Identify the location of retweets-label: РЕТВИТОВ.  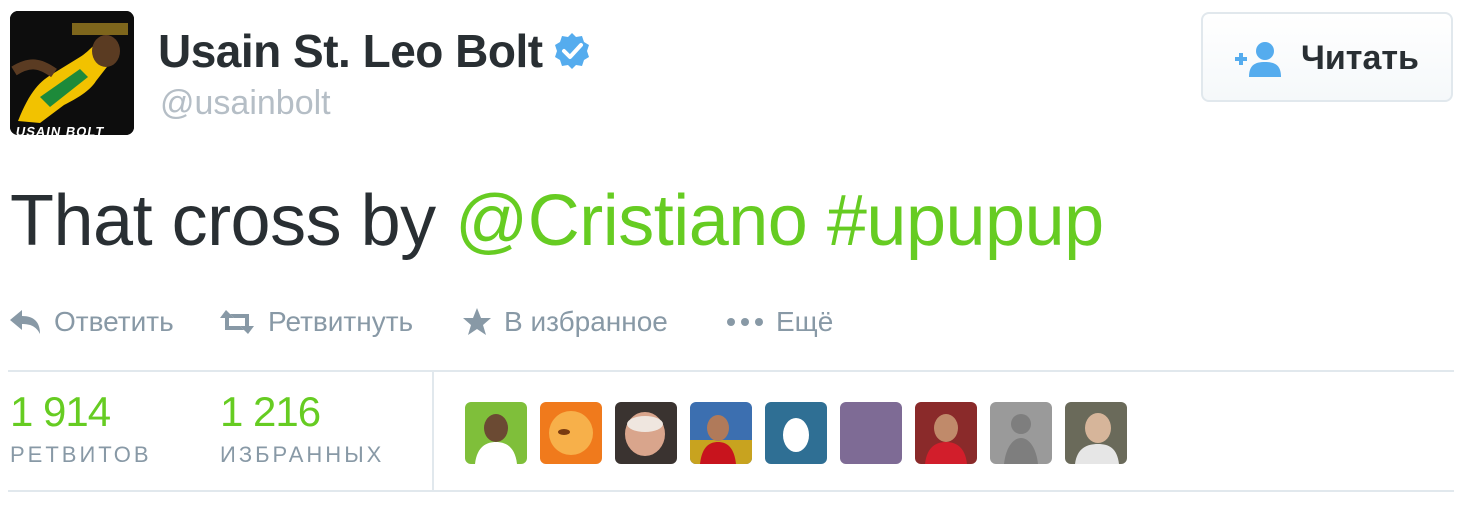
(81, 454).